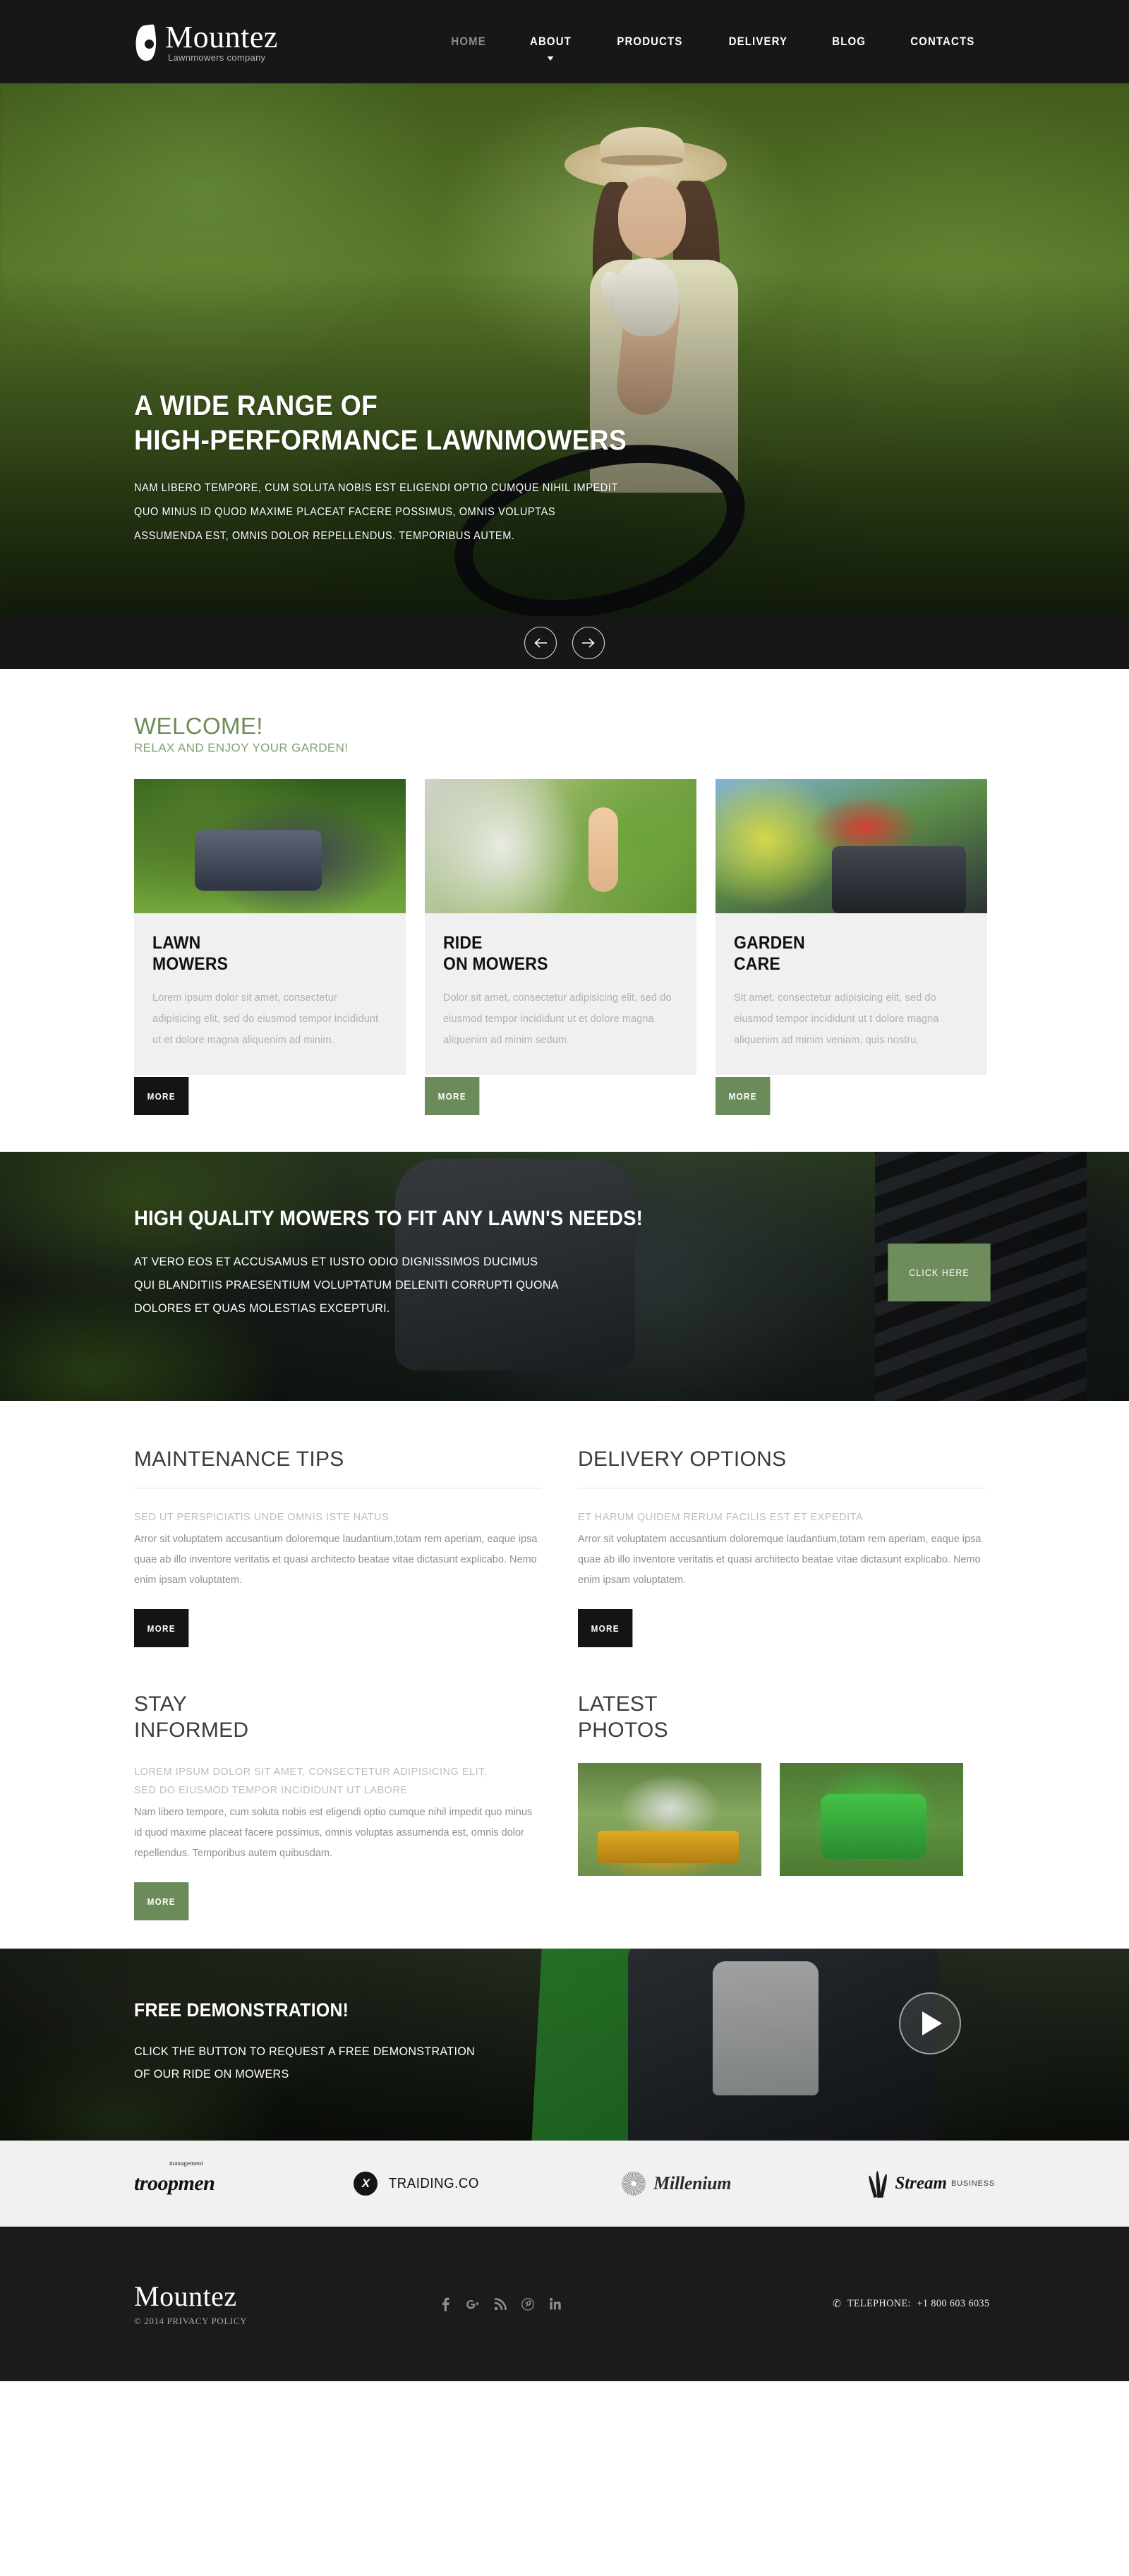 The height and width of the screenshot is (2576, 1129). What do you see at coordinates (555, 2304) in the screenshot?
I see `linkedin-icon` at bounding box center [555, 2304].